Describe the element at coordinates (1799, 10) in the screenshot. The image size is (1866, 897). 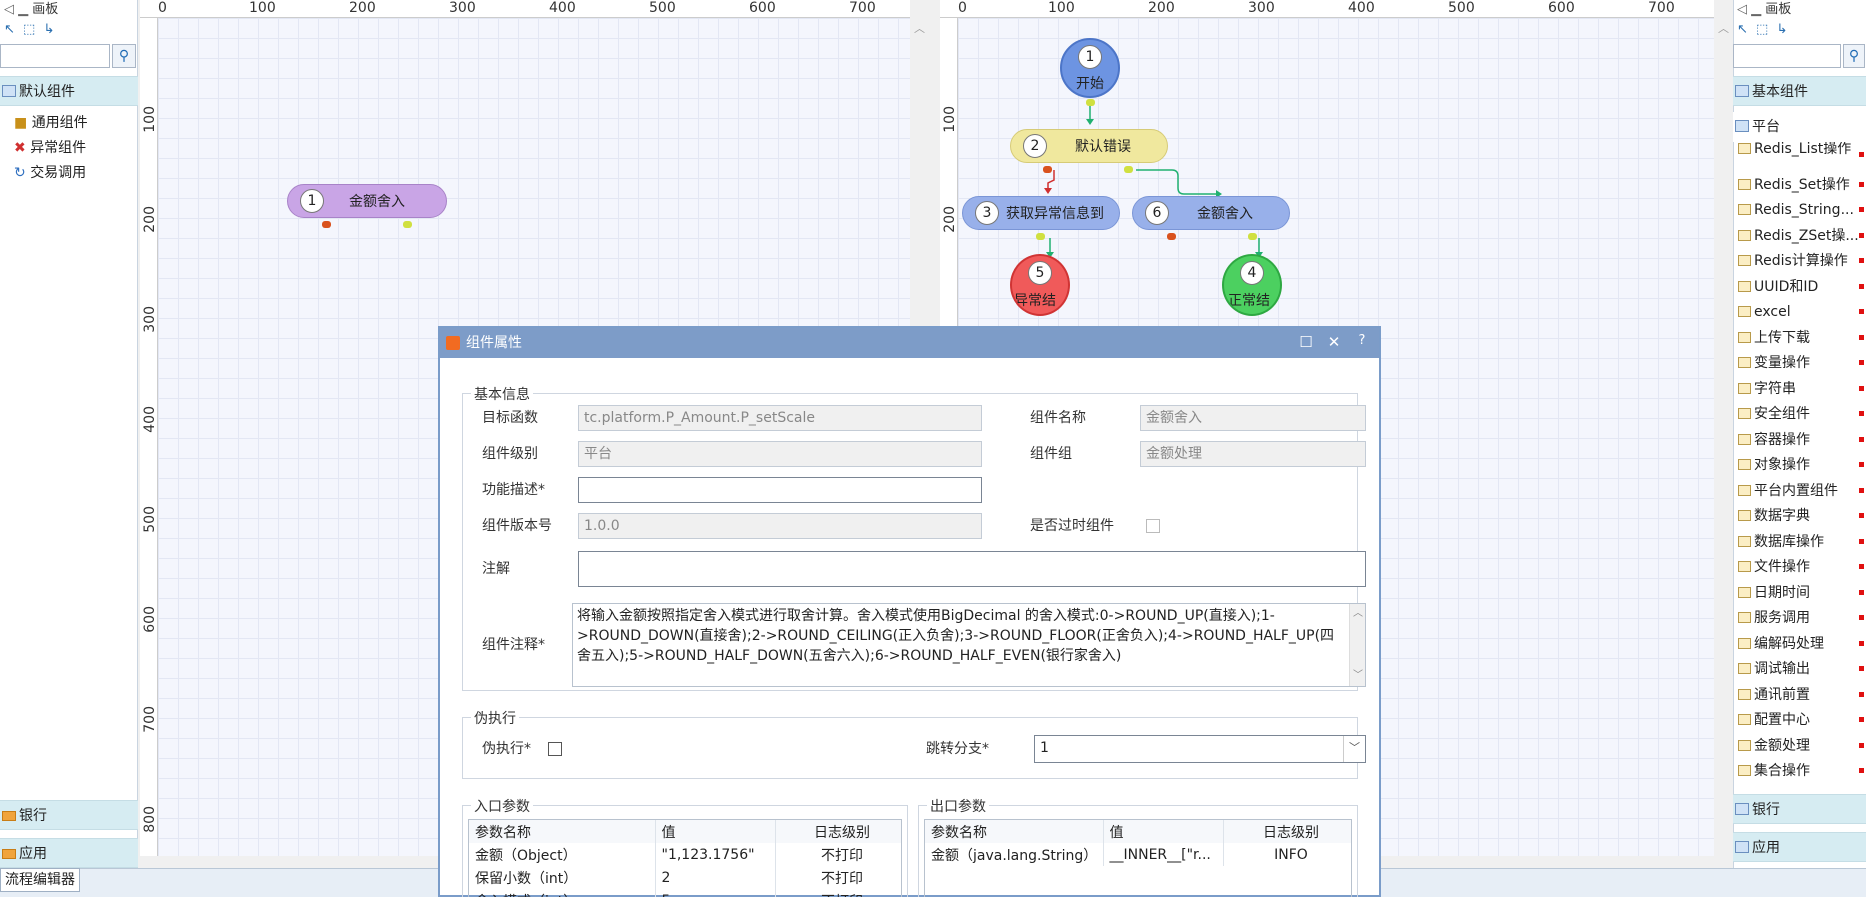
I see `right-palette-title: ◁ ▁ 画板` at that location.